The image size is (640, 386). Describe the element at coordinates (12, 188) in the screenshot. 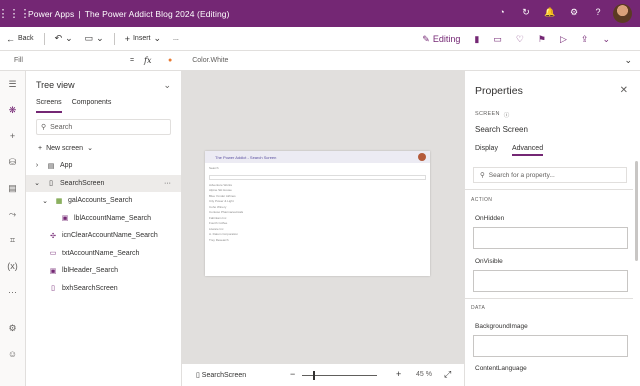

I see `media-icon: ▤` at that location.